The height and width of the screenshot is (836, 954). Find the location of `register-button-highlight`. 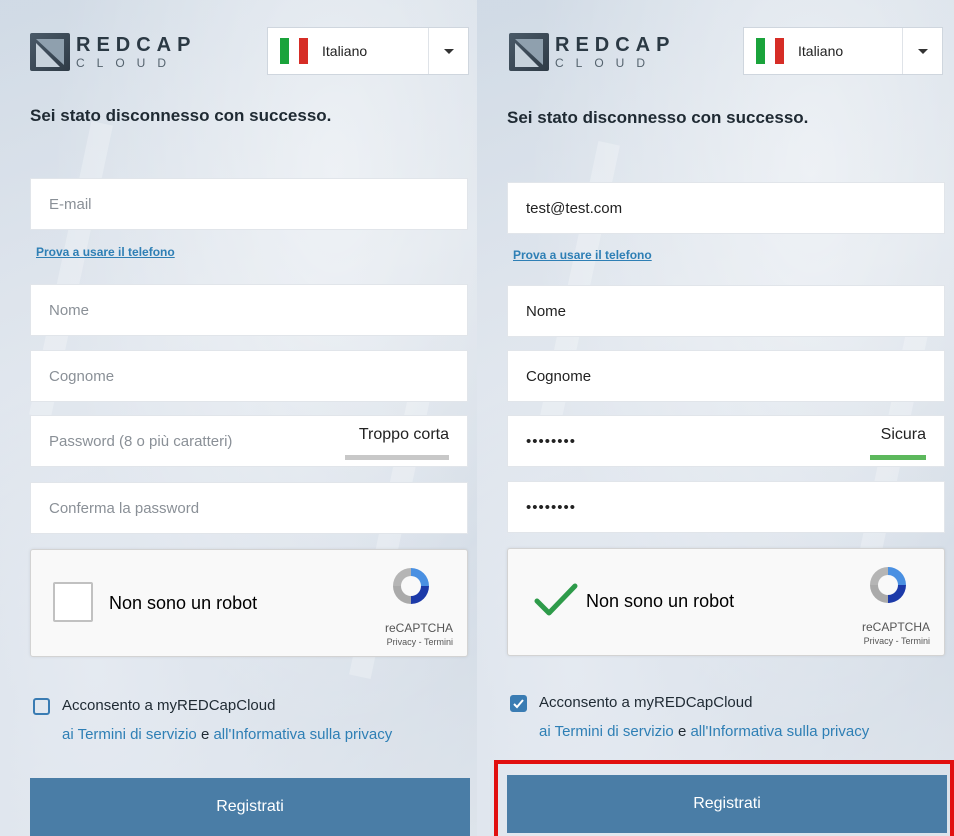

register-button-highlight is located at coordinates (724, 798).